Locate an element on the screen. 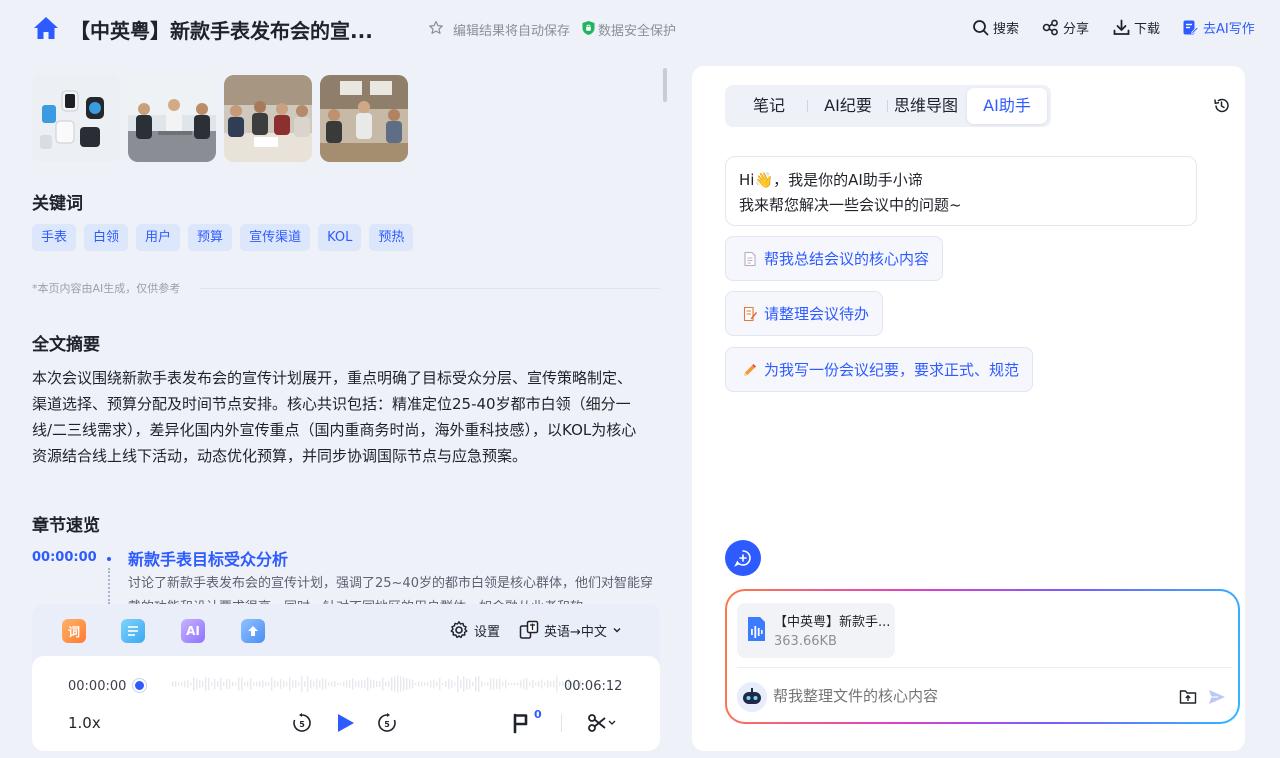  robot-avatar-icon is located at coordinates (752, 697).